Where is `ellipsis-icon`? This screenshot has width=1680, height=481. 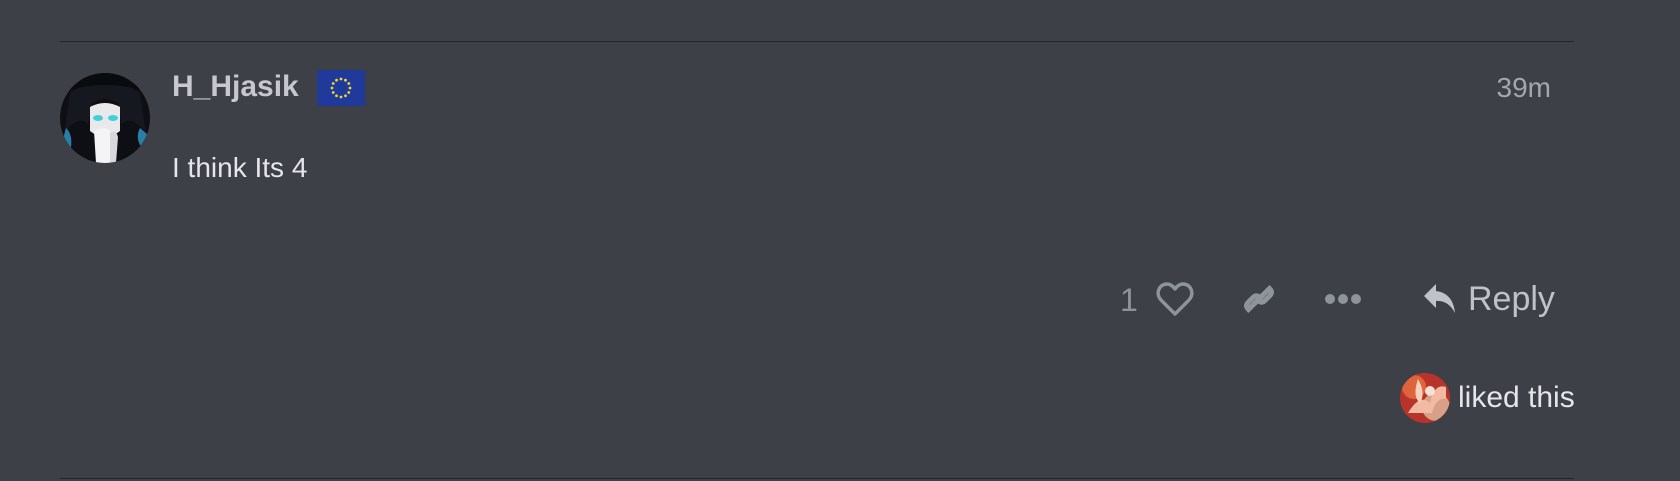 ellipsis-icon is located at coordinates (1343, 299).